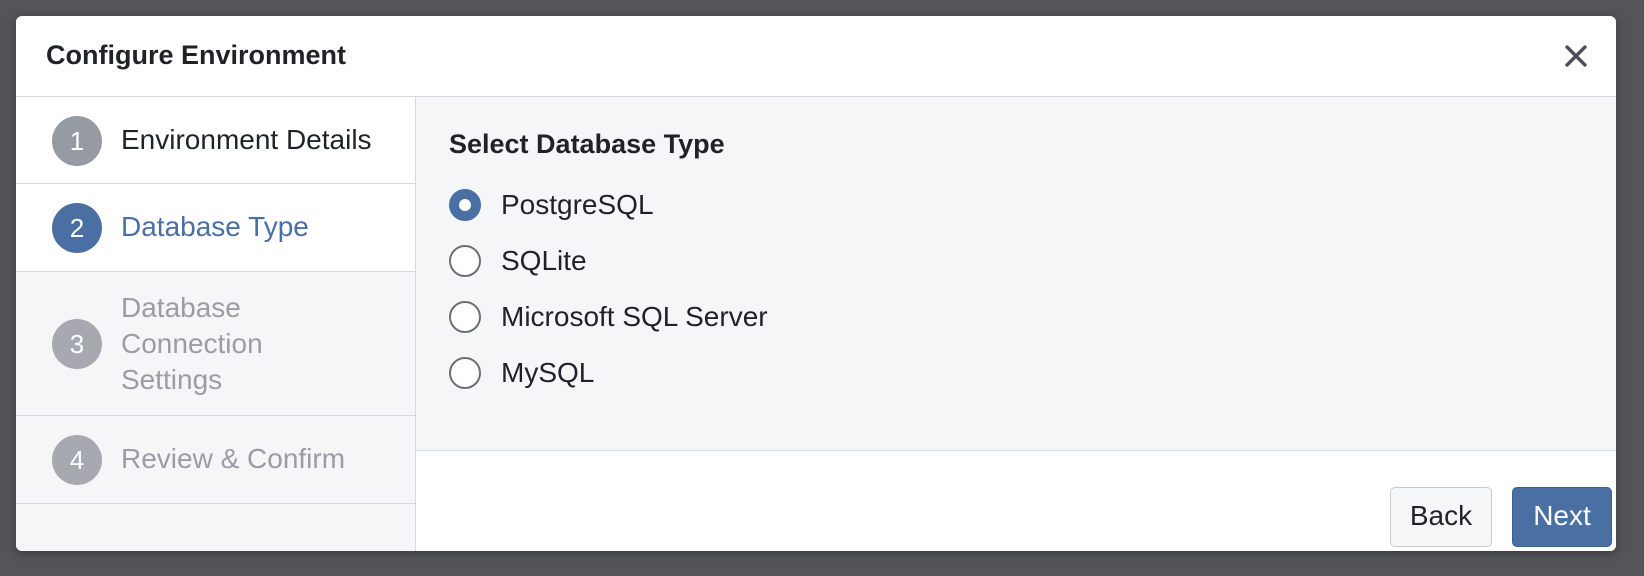  What do you see at coordinates (172, 379) in the screenshot?
I see `step-label-line: Settings` at bounding box center [172, 379].